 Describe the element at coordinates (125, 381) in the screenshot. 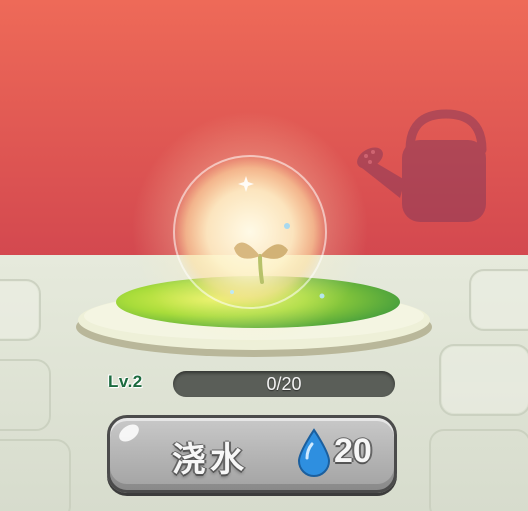

I see `level-label: Lv.2` at that location.